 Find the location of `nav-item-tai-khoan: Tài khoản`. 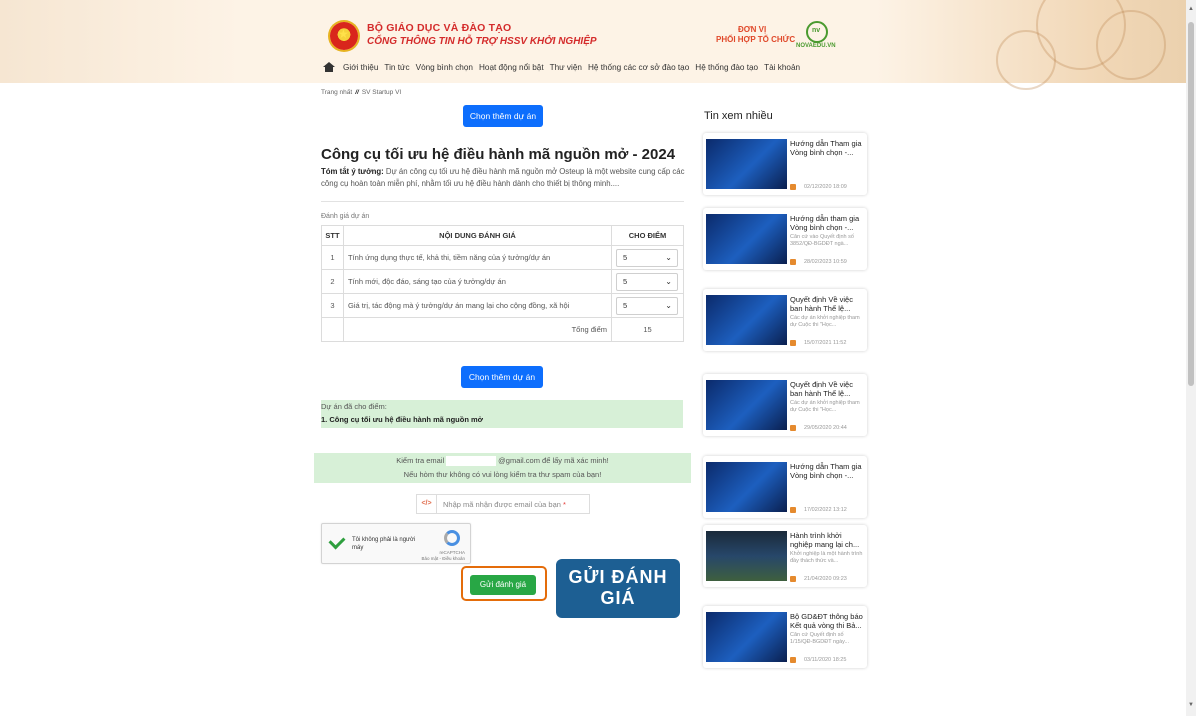

nav-item-tai-khoan: Tài khoản is located at coordinates (782, 67).